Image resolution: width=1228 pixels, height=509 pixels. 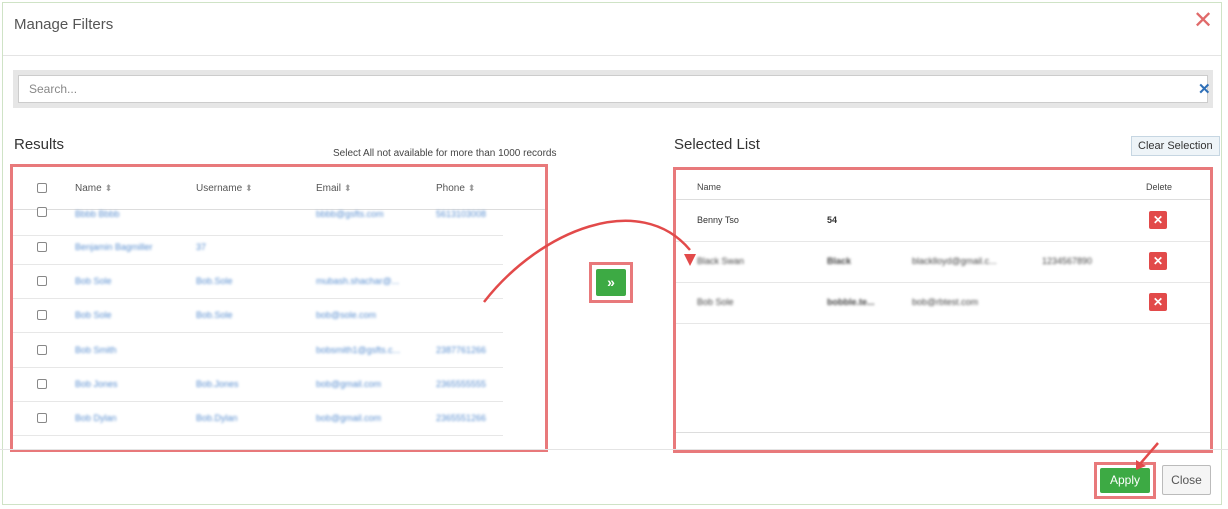 I want to click on selected-cell-name: Bob Sole, so click(x=715, y=302).